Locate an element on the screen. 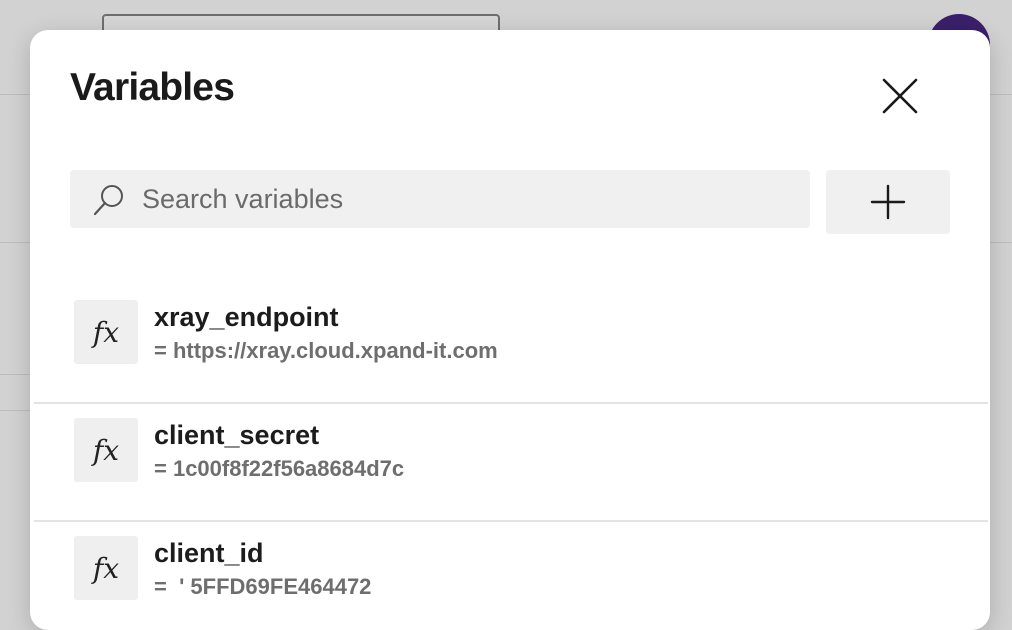 The height and width of the screenshot is (630, 1012). add-variable-button is located at coordinates (888, 202).